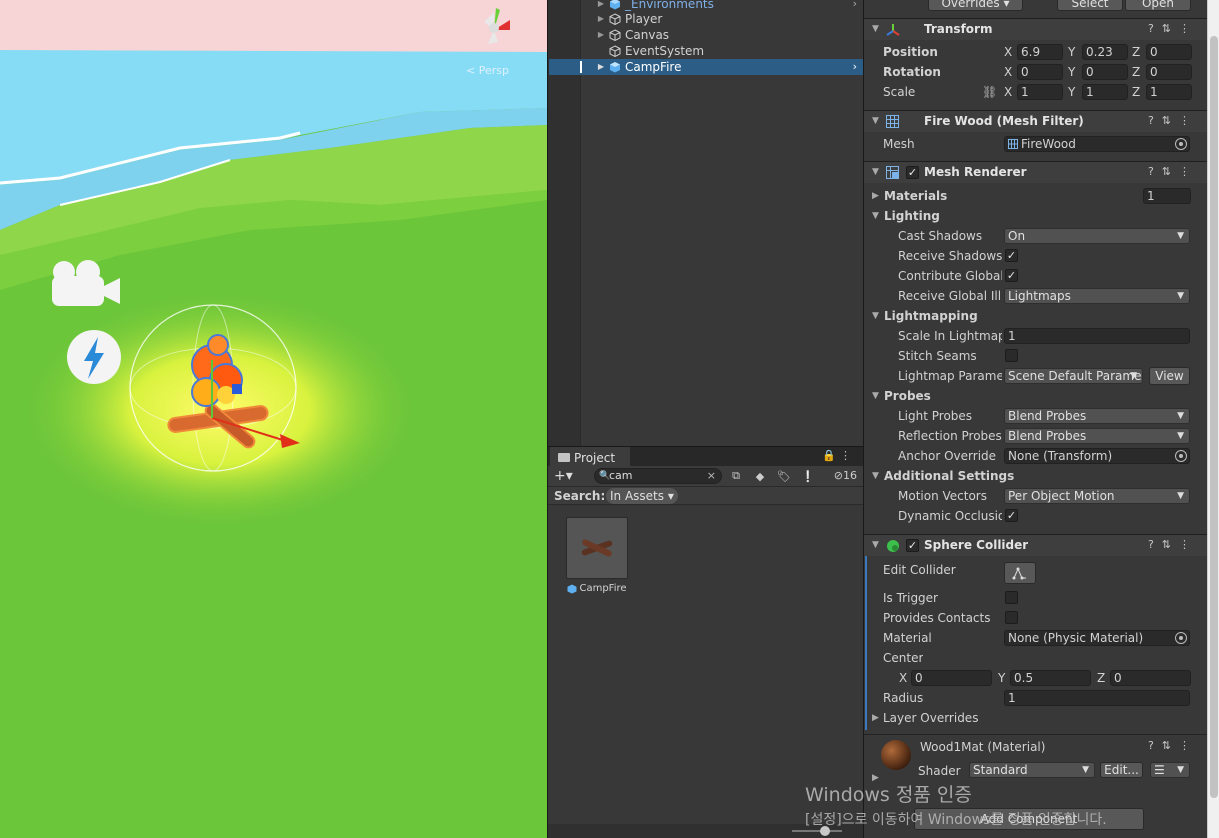 The image size is (1219, 838). Describe the element at coordinates (838, 455) in the screenshot. I see `panel-menu-icons: 🔒⋮` at that location.